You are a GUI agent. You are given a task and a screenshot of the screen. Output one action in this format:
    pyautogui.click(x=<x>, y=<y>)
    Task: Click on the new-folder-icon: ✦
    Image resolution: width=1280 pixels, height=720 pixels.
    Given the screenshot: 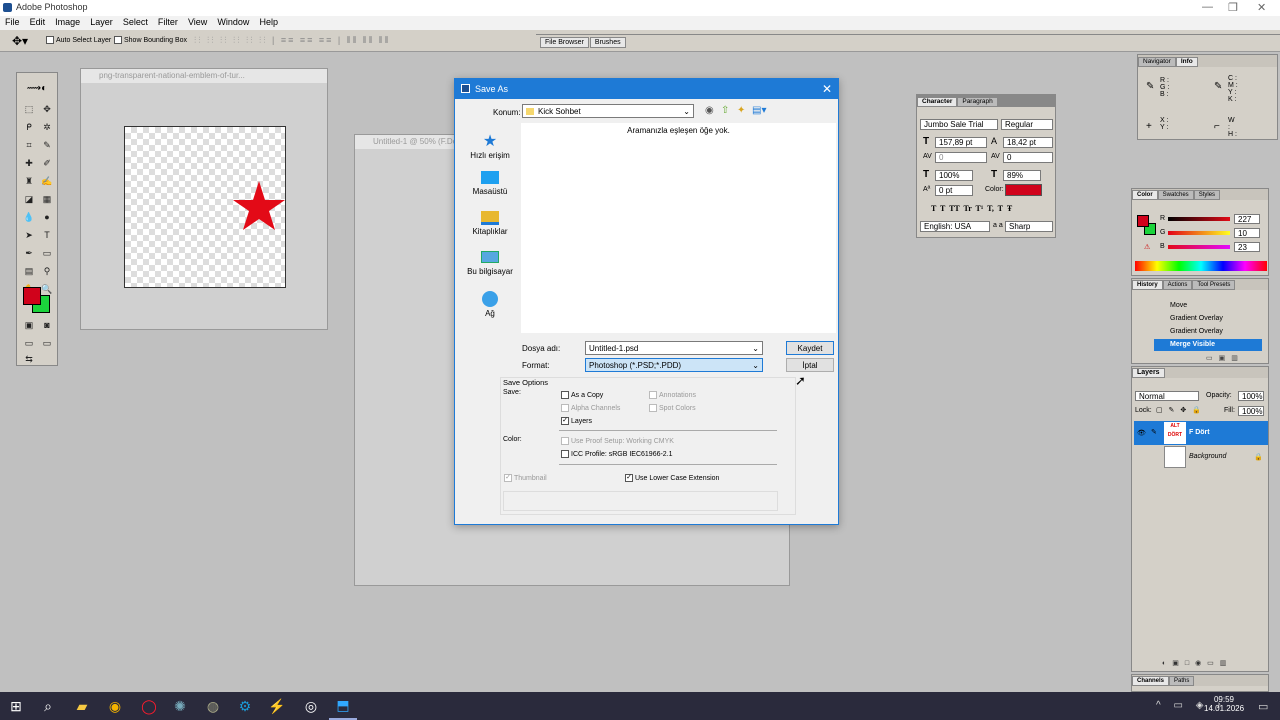 What is the action you would take?
    pyautogui.click(x=741, y=110)
    